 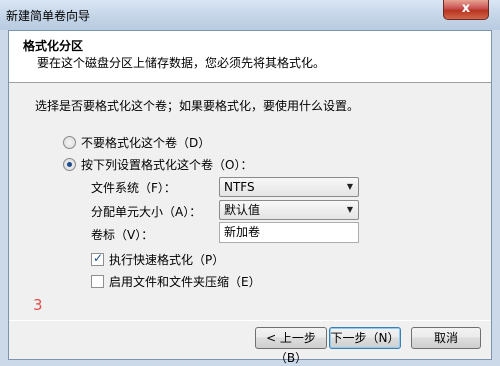 What do you see at coordinates (53, 46) in the screenshot?
I see `page-title: 格式化分区` at bounding box center [53, 46].